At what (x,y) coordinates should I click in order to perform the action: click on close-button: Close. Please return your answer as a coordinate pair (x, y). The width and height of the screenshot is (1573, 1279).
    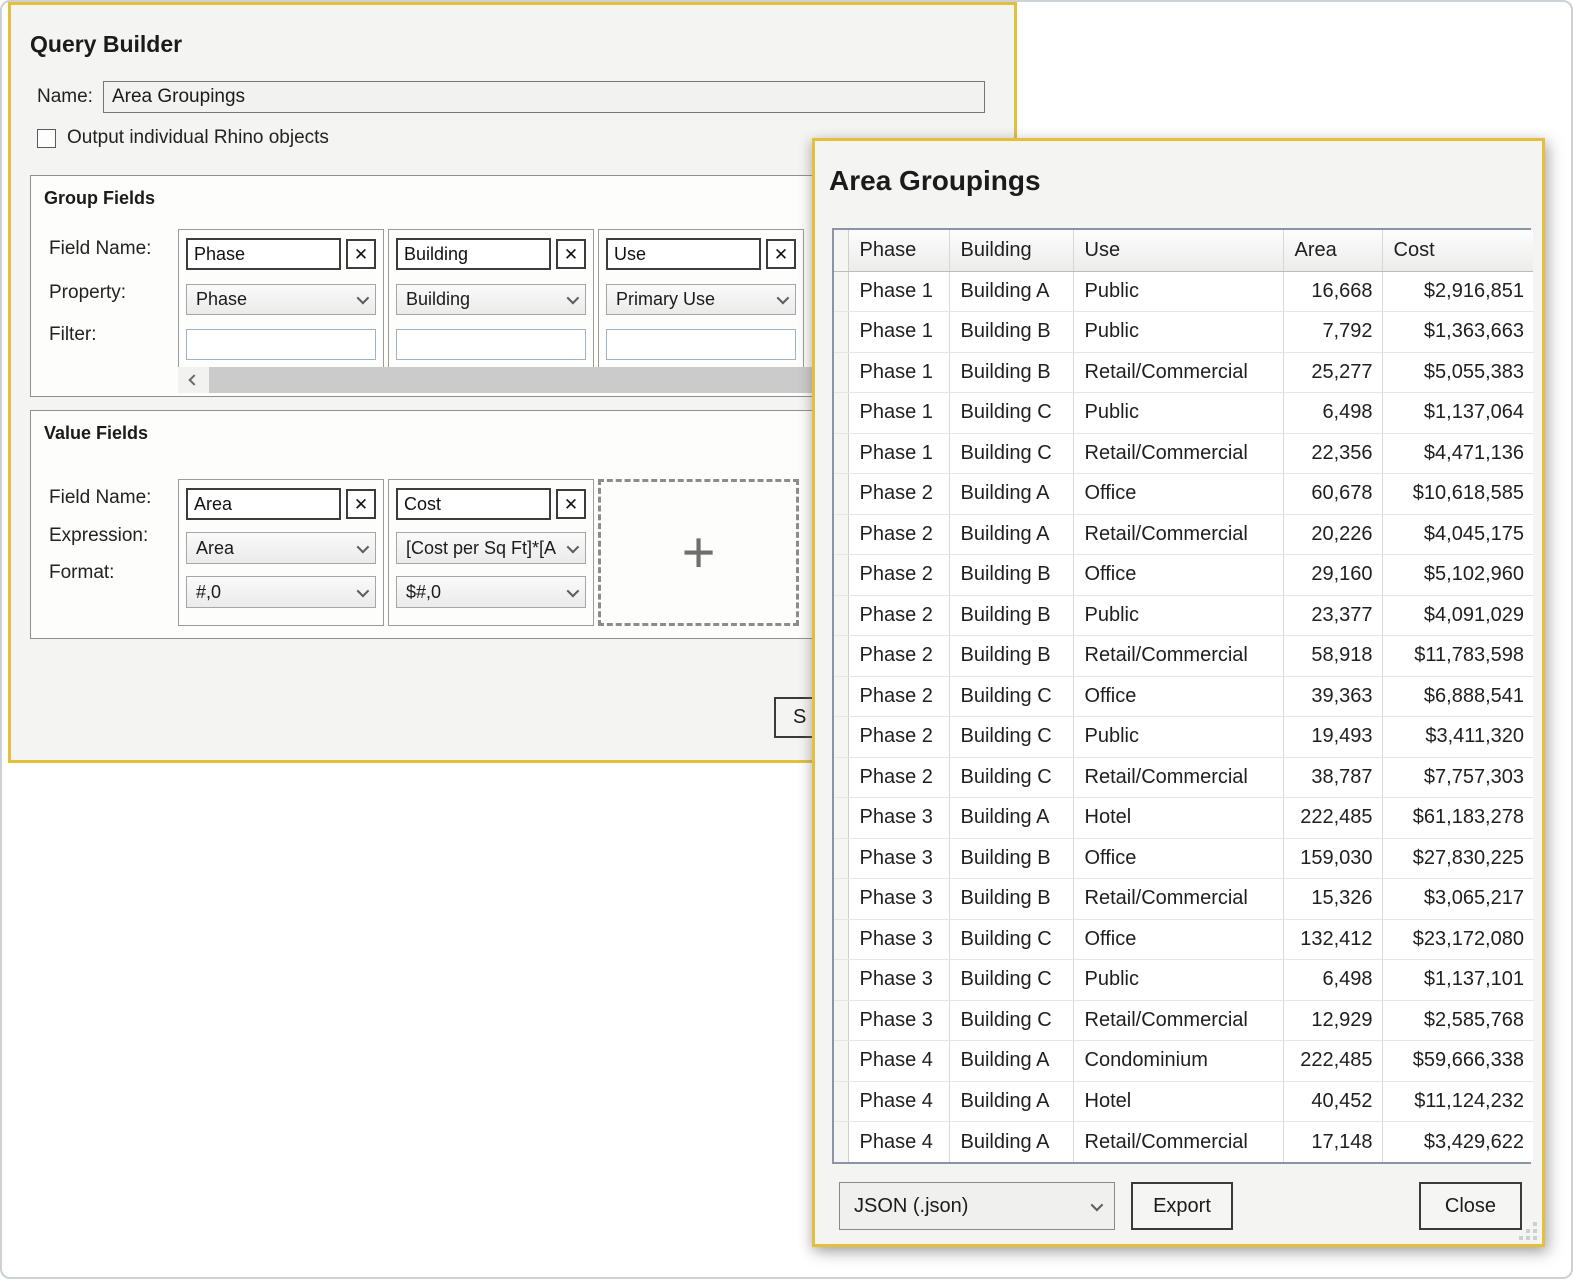
    Looking at the image, I should click on (1470, 1206).